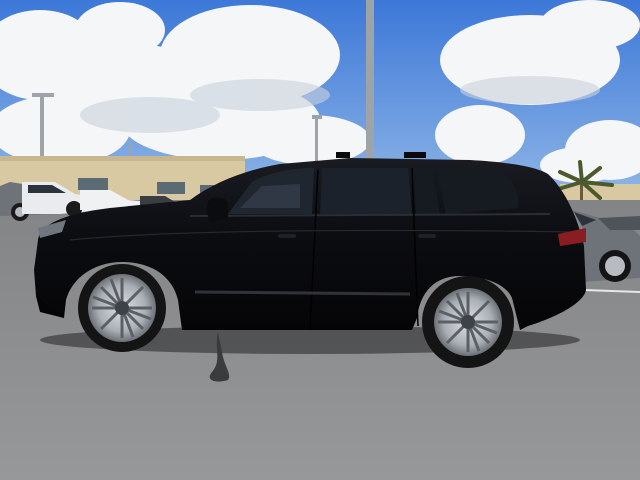 This screenshot has height=480, width=640. Describe the element at coordinates (468, 322) in the screenshot. I see `rear-wheel` at that location.